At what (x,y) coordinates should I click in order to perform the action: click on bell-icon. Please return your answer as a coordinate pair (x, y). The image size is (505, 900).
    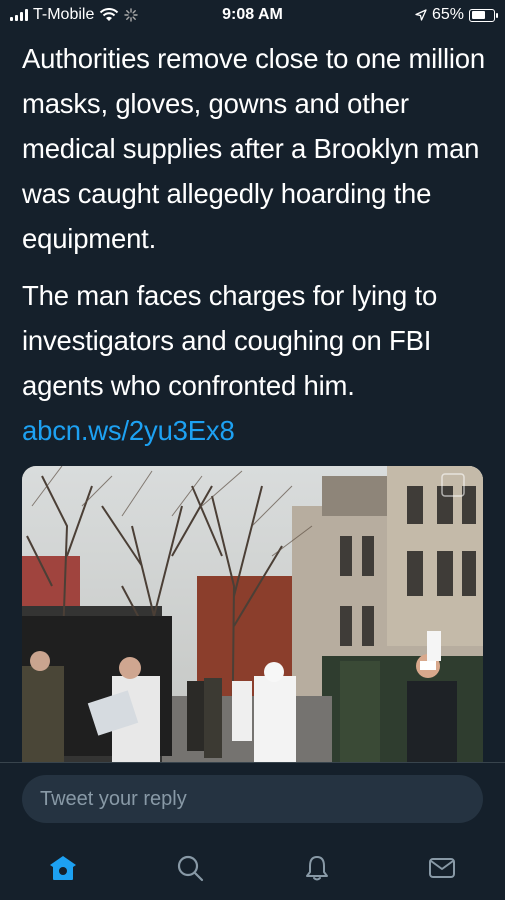
    Looking at the image, I should click on (317, 868).